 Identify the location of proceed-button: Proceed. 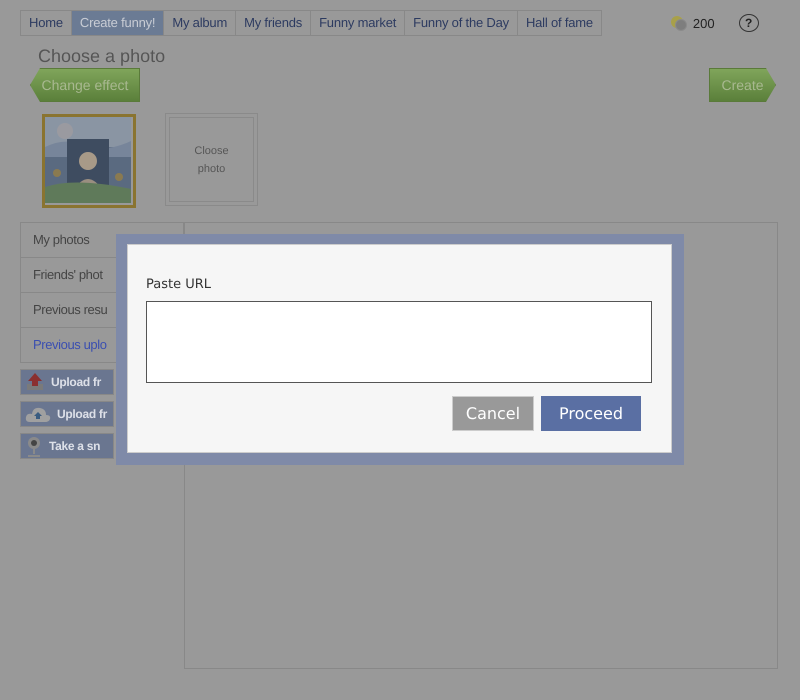
(591, 413).